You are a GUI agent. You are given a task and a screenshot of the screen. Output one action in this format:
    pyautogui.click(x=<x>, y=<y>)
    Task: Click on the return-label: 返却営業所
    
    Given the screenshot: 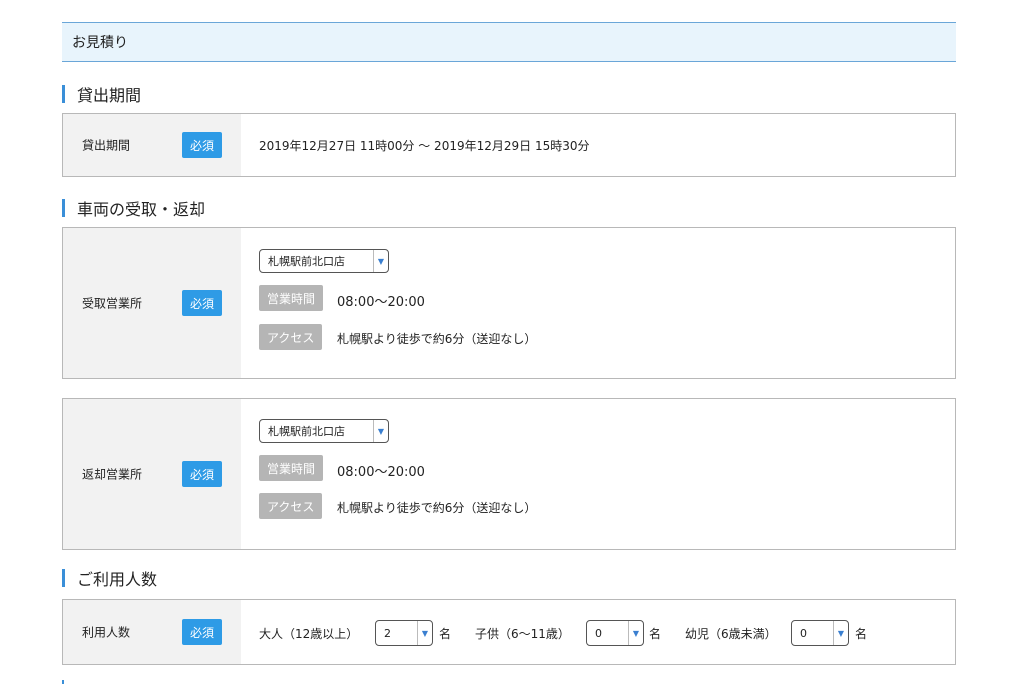 What is the action you would take?
    pyautogui.click(x=112, y=474)
    